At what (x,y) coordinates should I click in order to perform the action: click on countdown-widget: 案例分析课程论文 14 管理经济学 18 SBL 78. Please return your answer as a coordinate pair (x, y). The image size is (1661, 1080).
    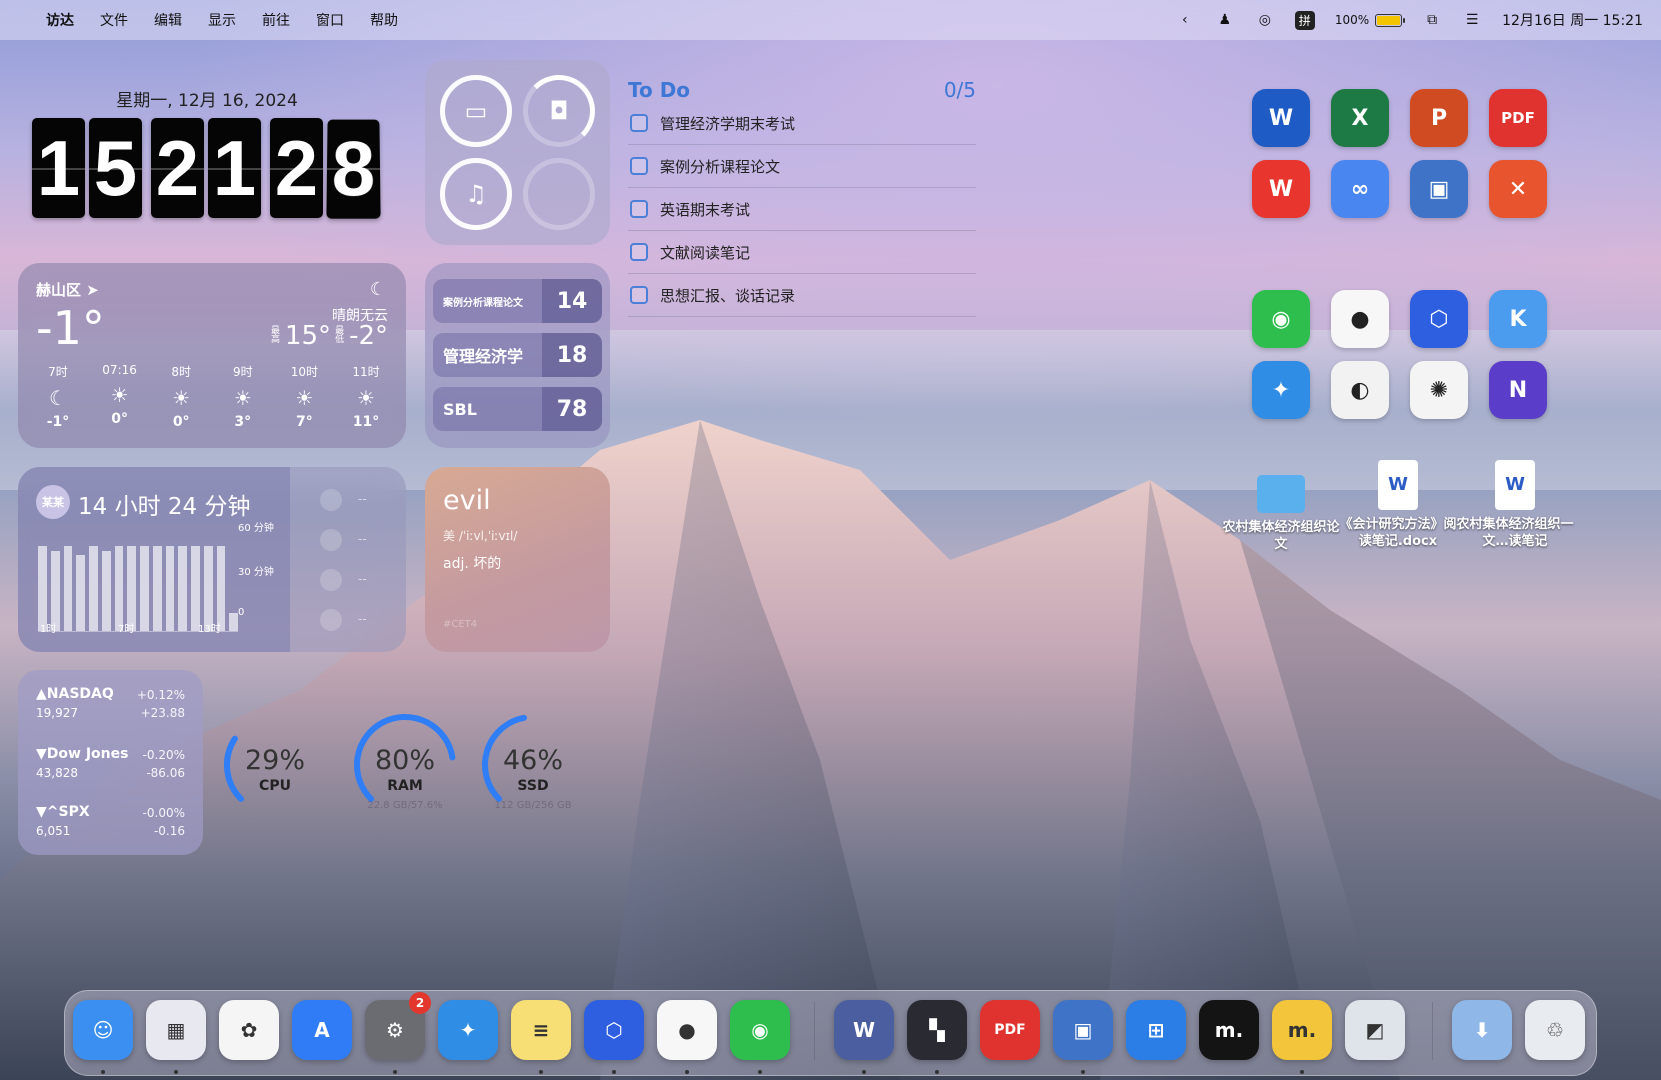
    Looking at the image, I should click on (517, 355).